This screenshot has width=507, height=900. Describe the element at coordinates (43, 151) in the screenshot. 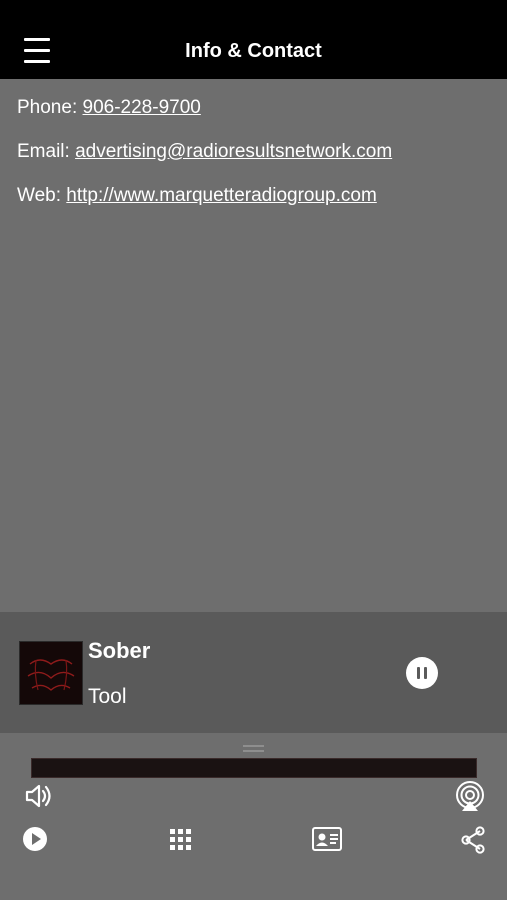

I see `email-label: Email:` at that location.